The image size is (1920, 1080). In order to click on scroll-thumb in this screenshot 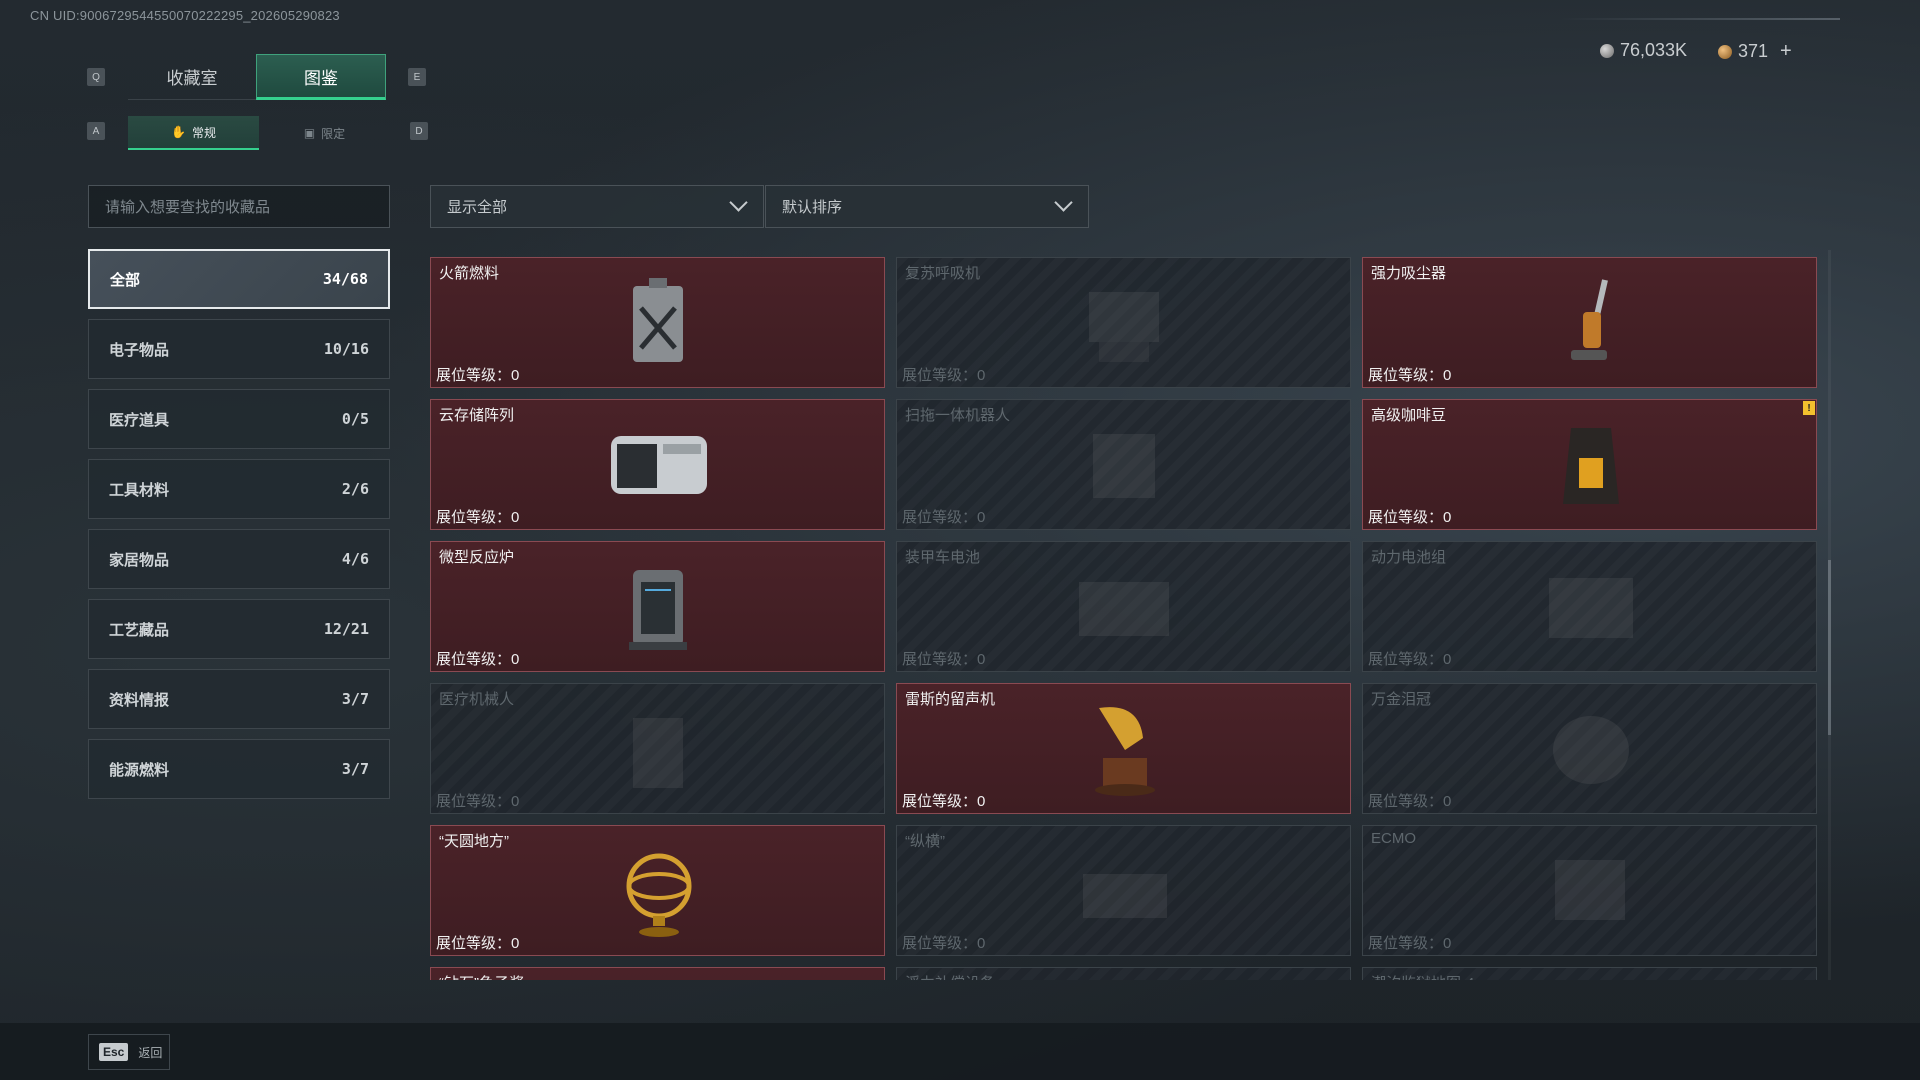, I will do `click(1829, 647)`.